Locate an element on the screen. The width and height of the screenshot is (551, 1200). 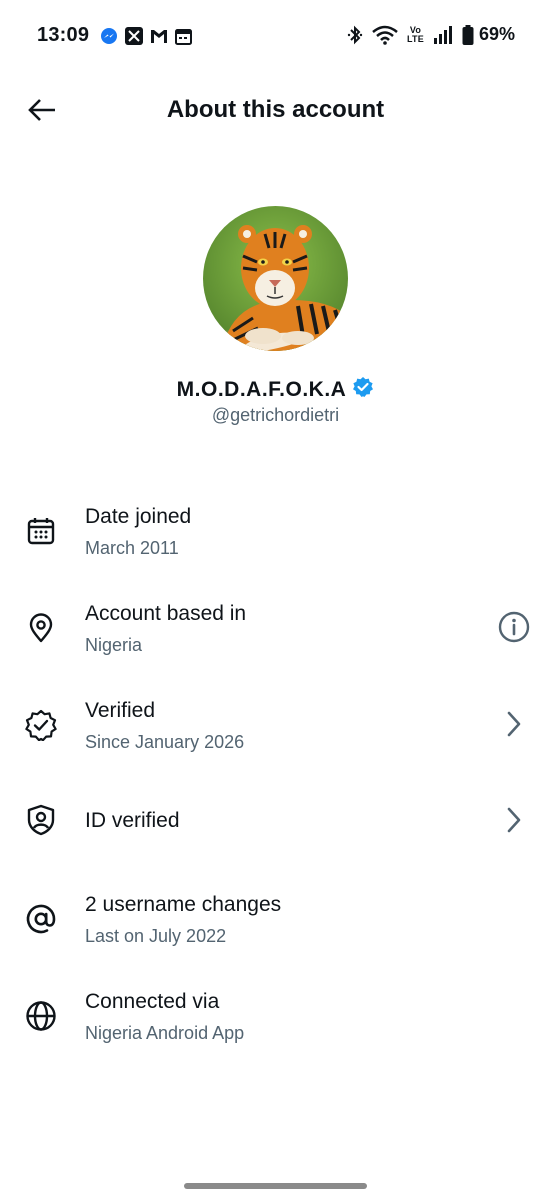
row-title: ID verified is located at coordinates (132, 820).